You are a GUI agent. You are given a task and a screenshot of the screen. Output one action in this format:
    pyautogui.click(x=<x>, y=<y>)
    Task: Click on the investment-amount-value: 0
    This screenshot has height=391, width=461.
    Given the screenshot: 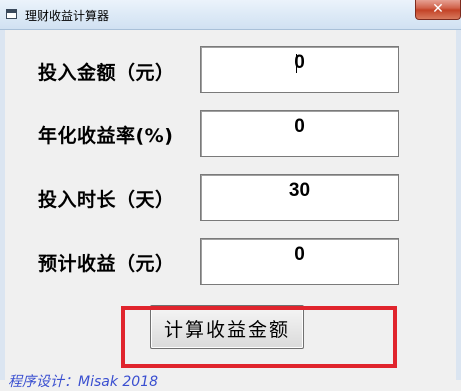 What is the action you would take?
    pyautogui.click(x=299, y=62)
    